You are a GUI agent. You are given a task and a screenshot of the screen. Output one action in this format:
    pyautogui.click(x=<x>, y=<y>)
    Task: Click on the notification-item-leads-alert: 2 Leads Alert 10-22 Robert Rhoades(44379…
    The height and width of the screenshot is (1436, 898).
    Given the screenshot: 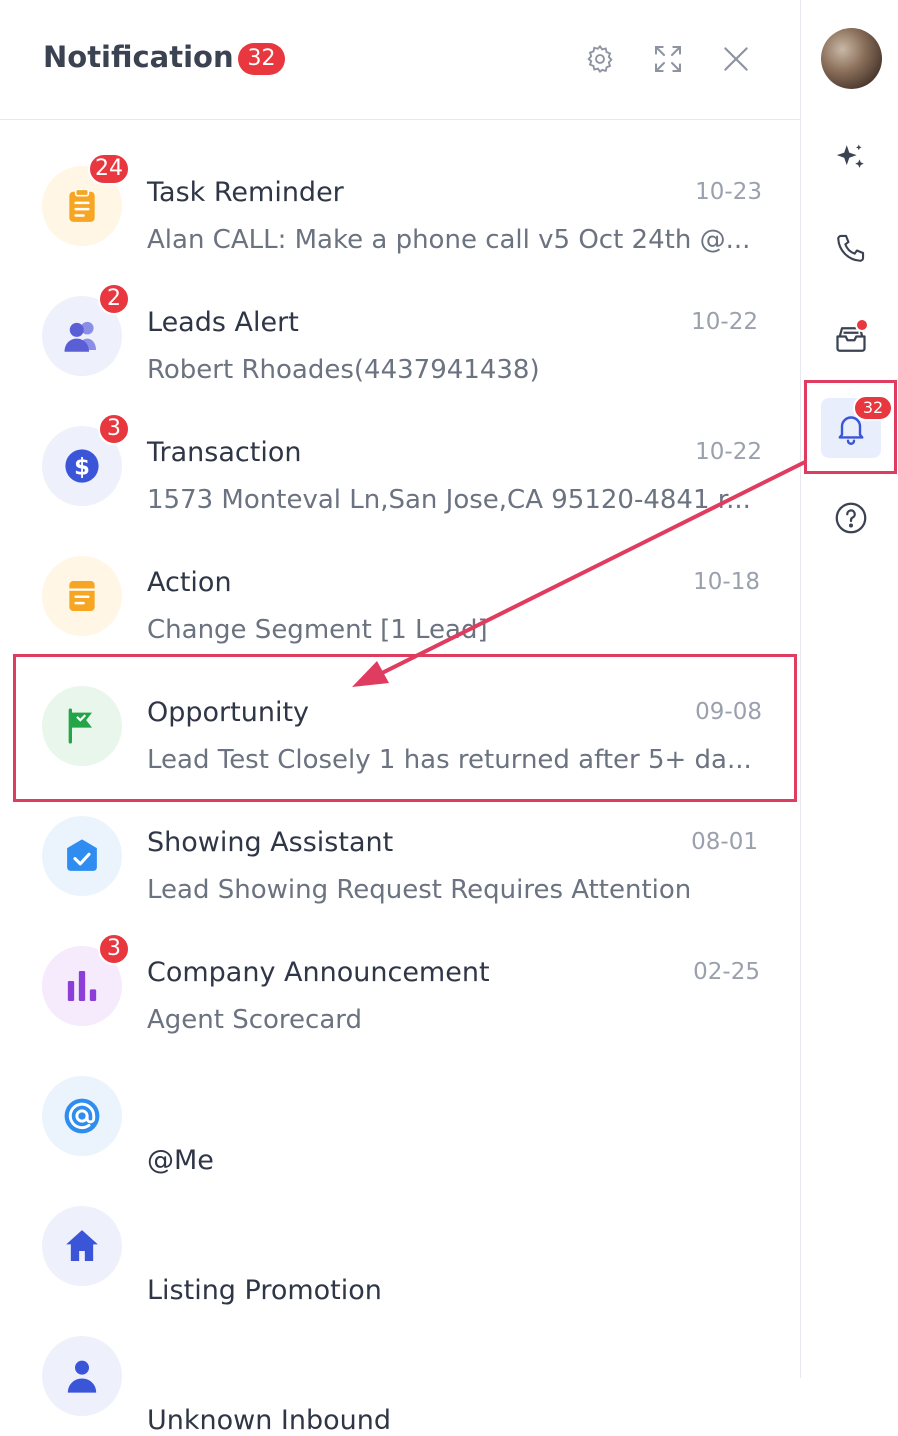 What is the action you would take?
    pyautogui.click(x=400, y=327)
    